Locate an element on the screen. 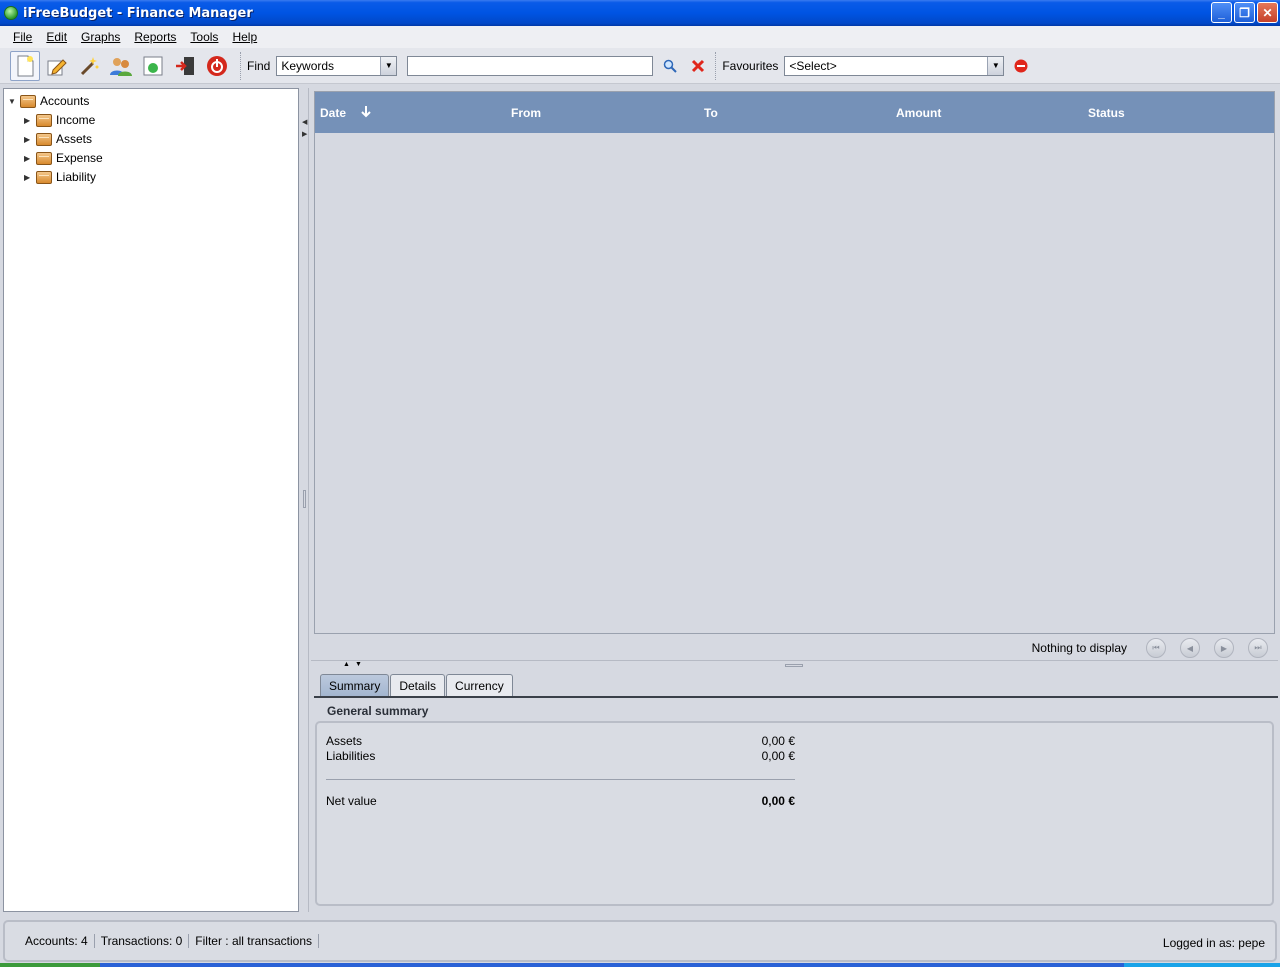 This screenshot has height=967, width=1280. tree-node-expense: ▶ Expense is located at coordinates (63, 158).